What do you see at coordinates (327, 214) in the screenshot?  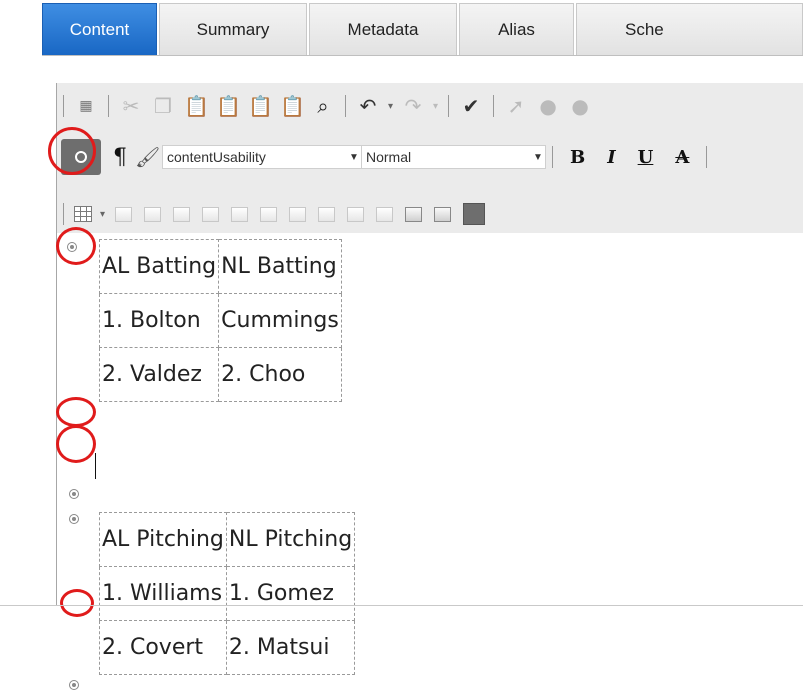 I see `merge-cells-icon` at bounding box center [327, 214].